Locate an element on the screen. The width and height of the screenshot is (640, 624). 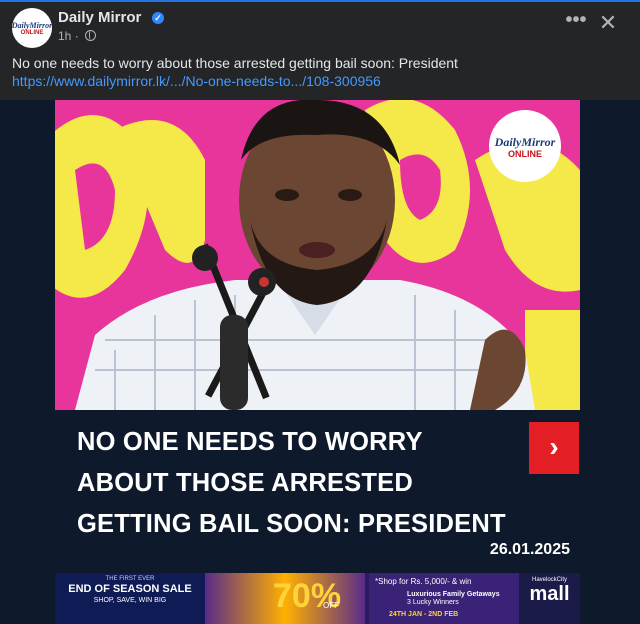
watermark-brand-bottom: ONLINE is located at coordinates (525, 154).